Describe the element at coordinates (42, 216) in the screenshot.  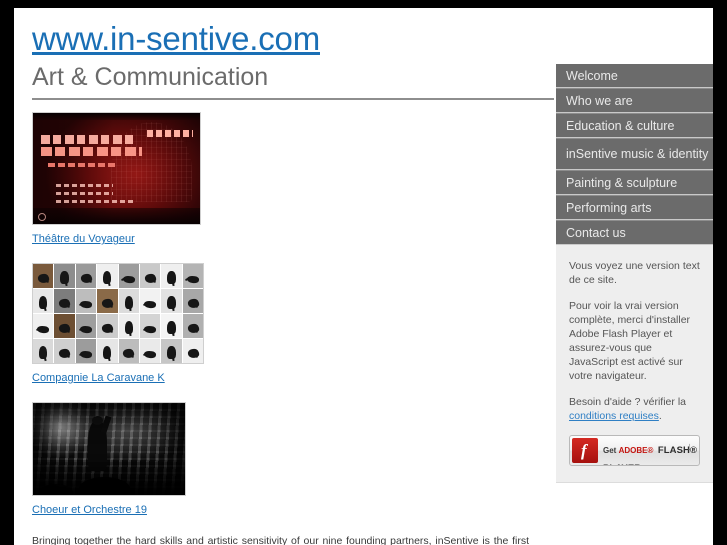
I see `poster-logo-mark` at that location.